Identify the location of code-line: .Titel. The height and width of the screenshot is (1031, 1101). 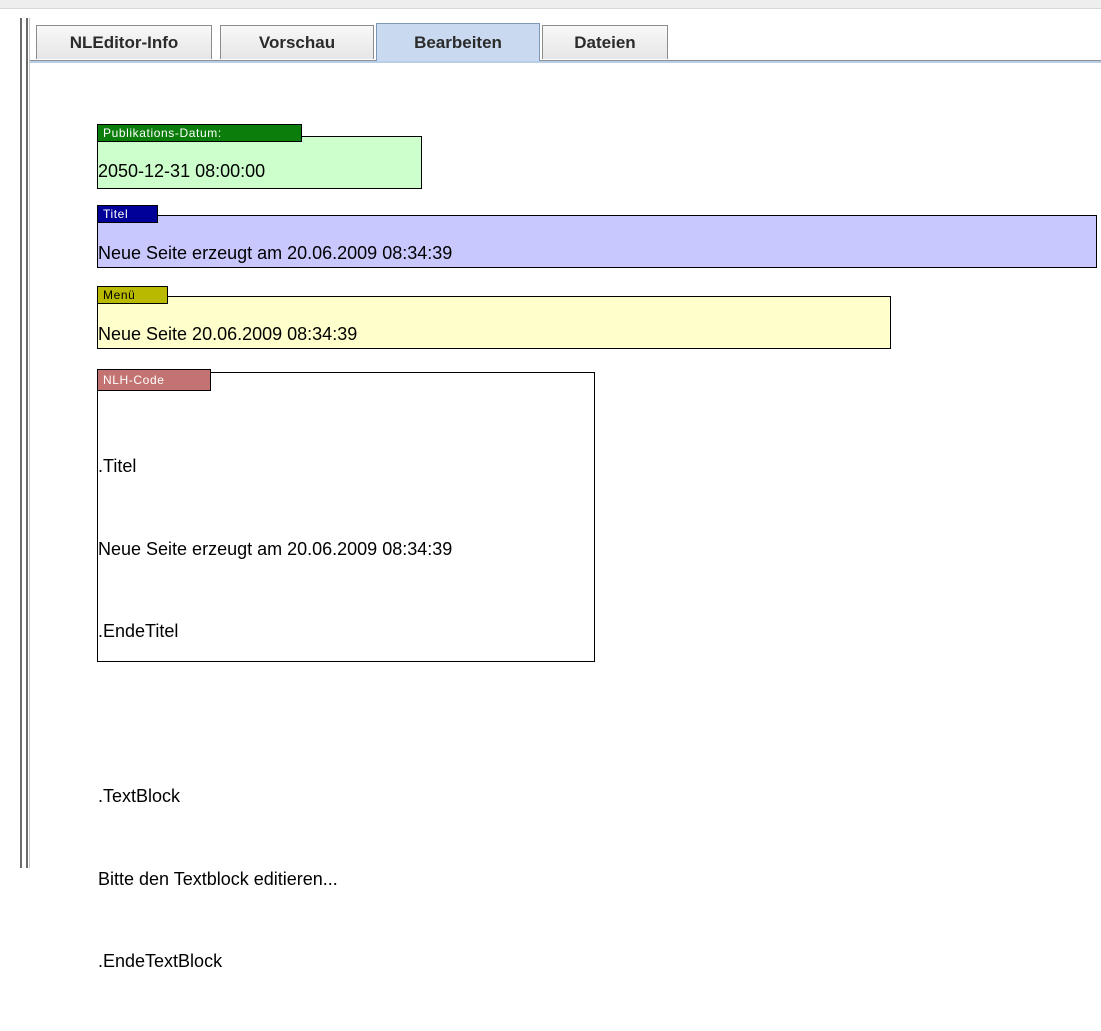
(117, 466).